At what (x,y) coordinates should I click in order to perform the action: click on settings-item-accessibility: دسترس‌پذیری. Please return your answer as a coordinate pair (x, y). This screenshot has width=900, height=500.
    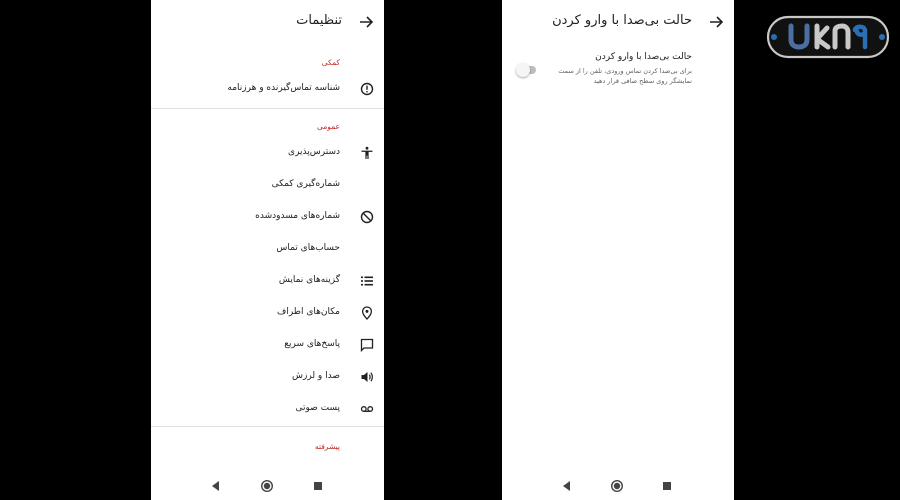
    Looking at the image, I should click on (267, 153).